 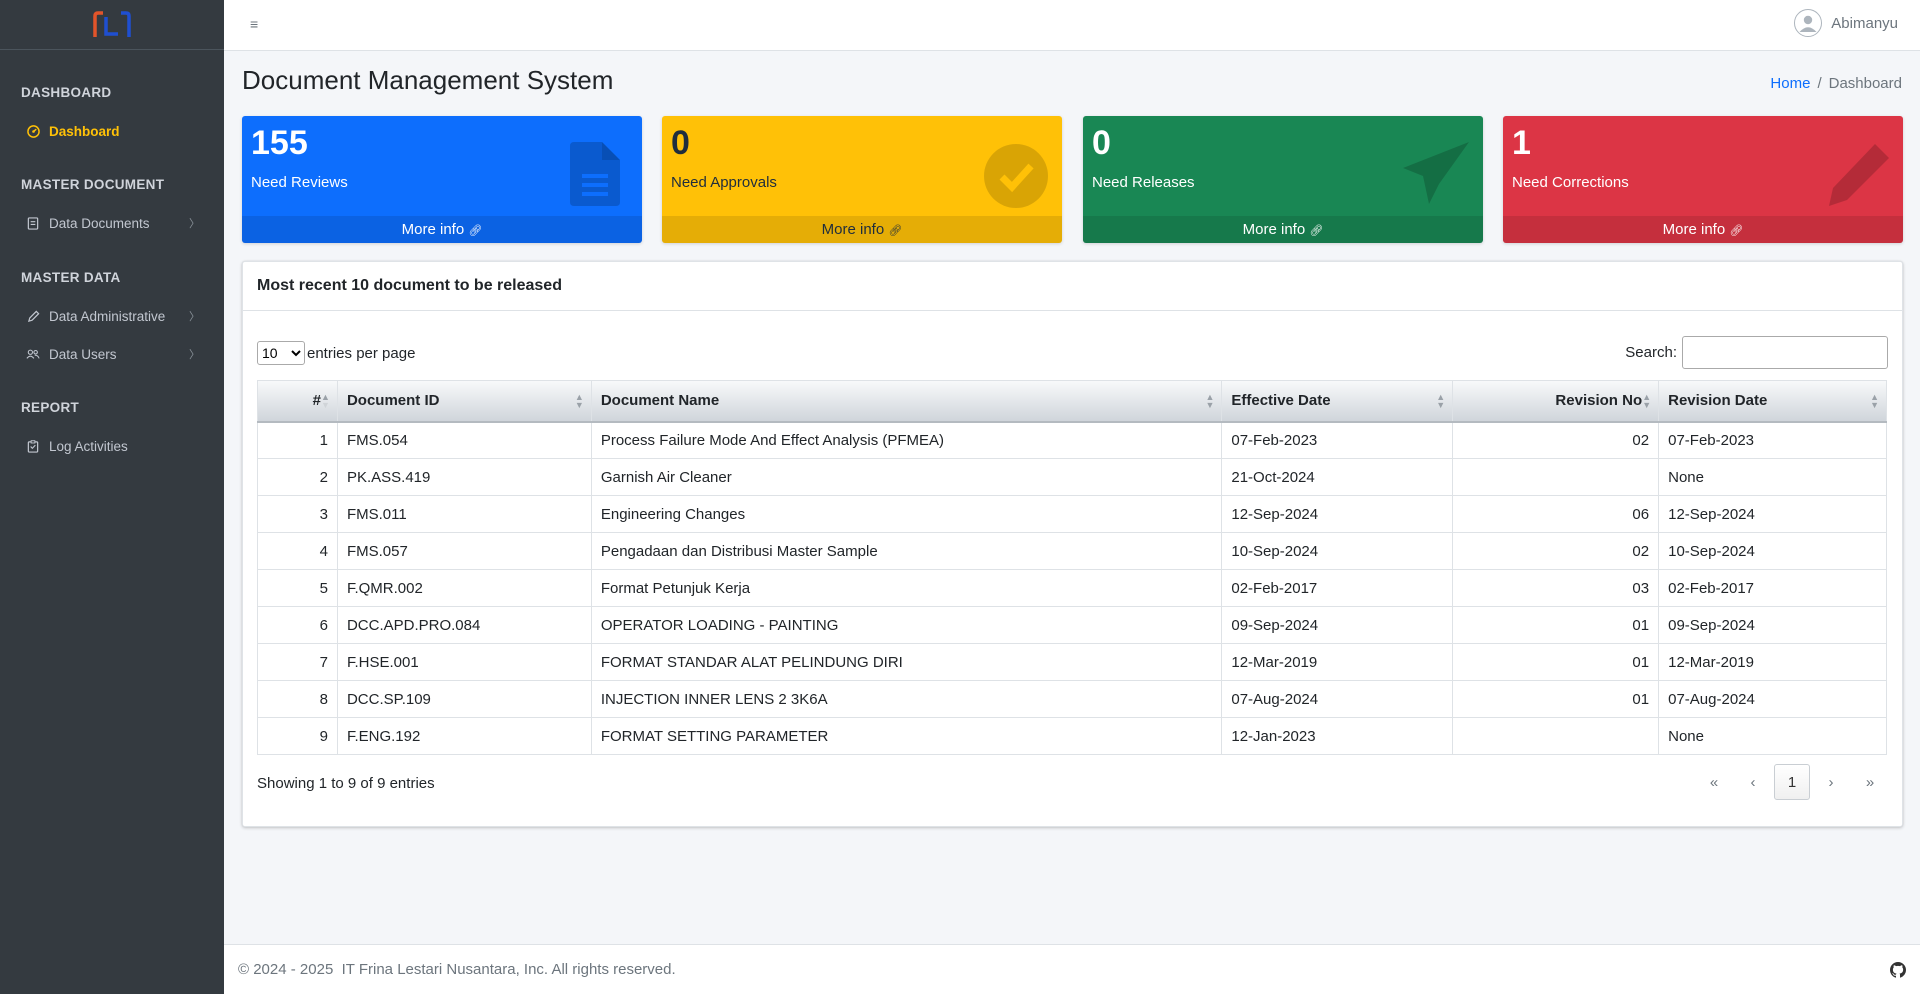 What do you see at coordinates (346, 783) in the screenshot?
I see `table-info: Showing 1 to 9 of 9 entries` at bounding box center [346, 783].